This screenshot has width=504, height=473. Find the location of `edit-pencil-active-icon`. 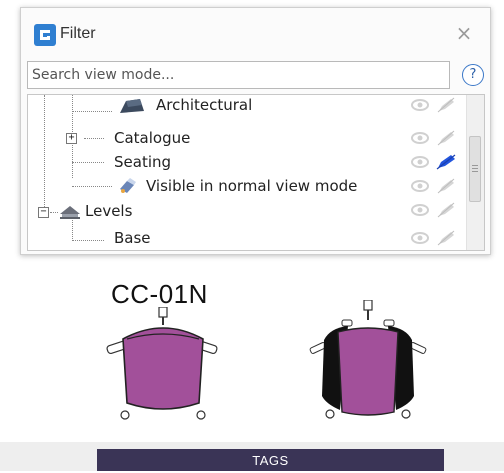

edit-pencil-active-icon is located at coordinates (446, 162).